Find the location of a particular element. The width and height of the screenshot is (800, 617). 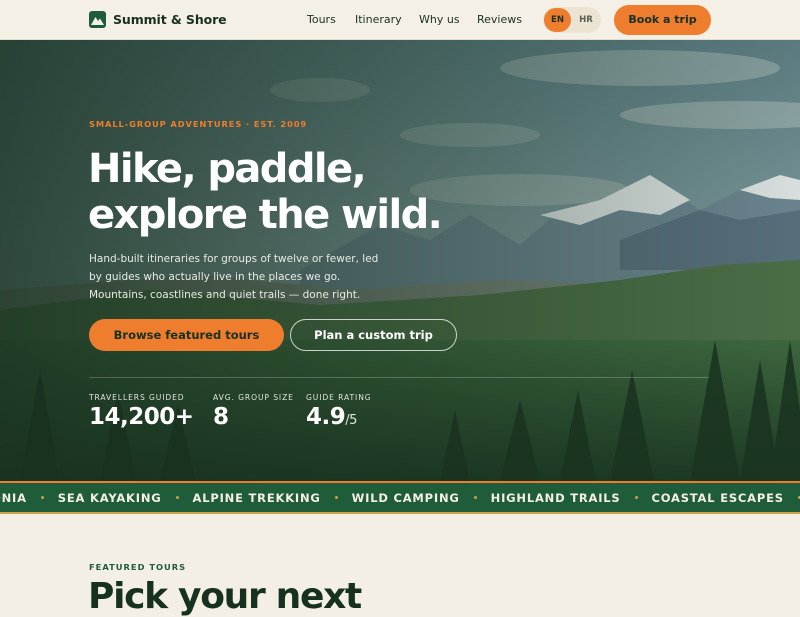

marquee-item: SEA KAYAKING is located at coordinates (109, 497).